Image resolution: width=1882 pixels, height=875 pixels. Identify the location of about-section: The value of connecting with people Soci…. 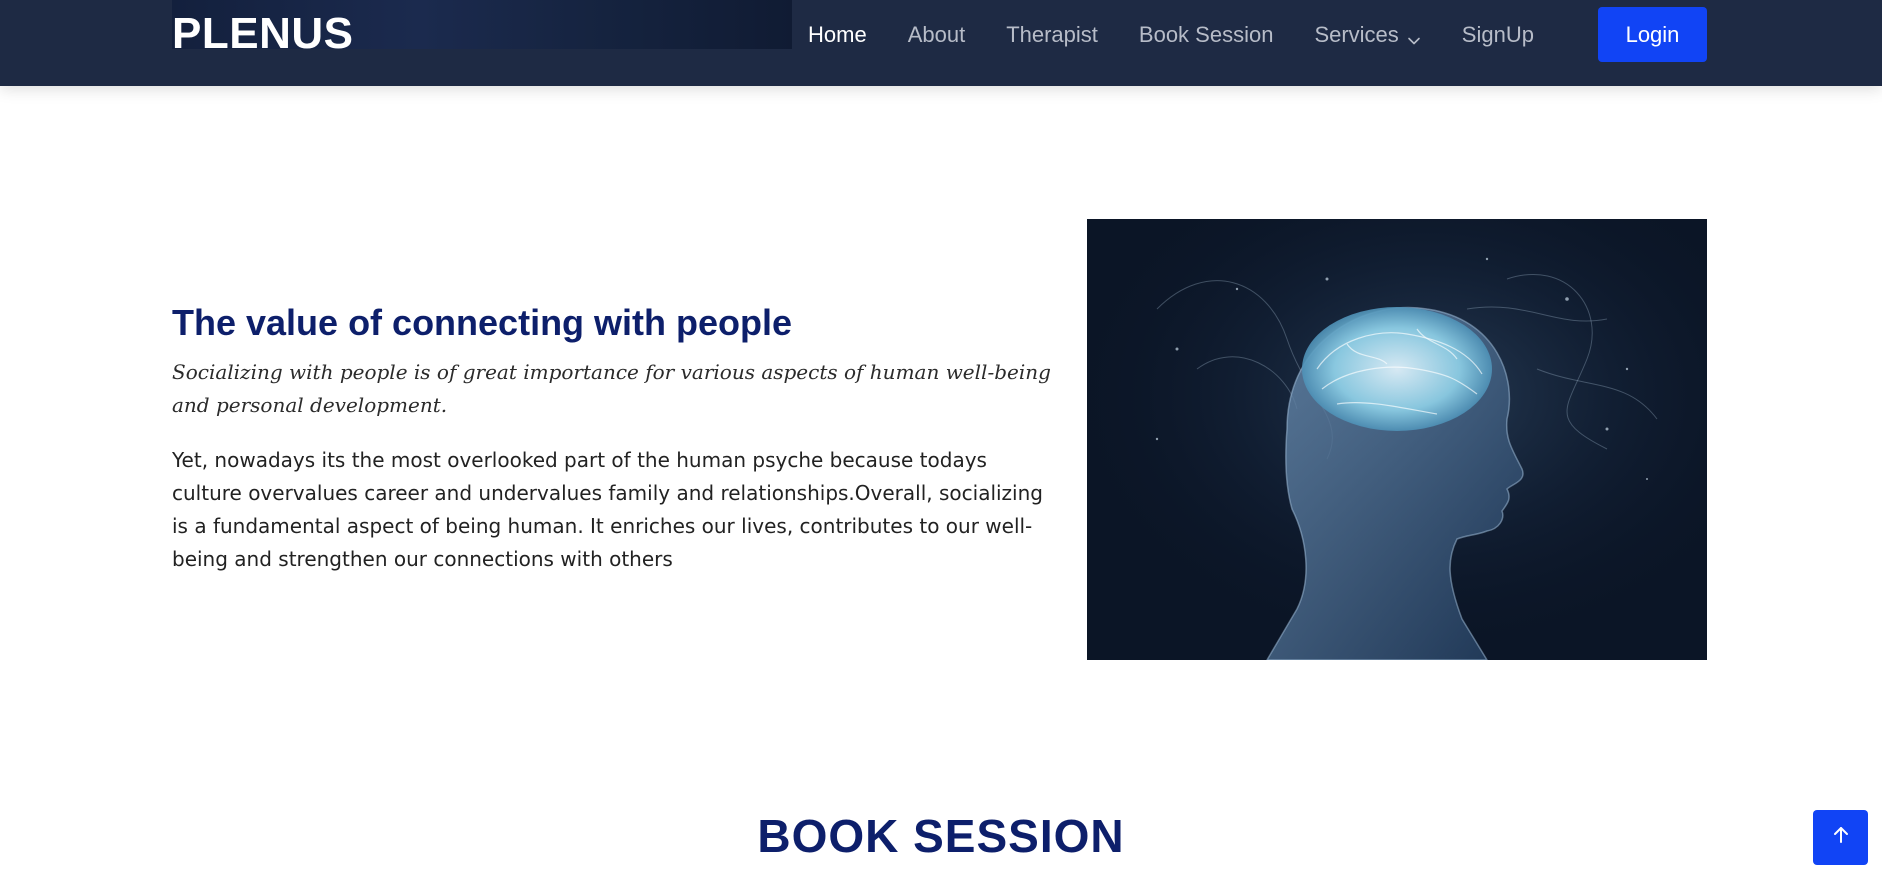
(612, 438).